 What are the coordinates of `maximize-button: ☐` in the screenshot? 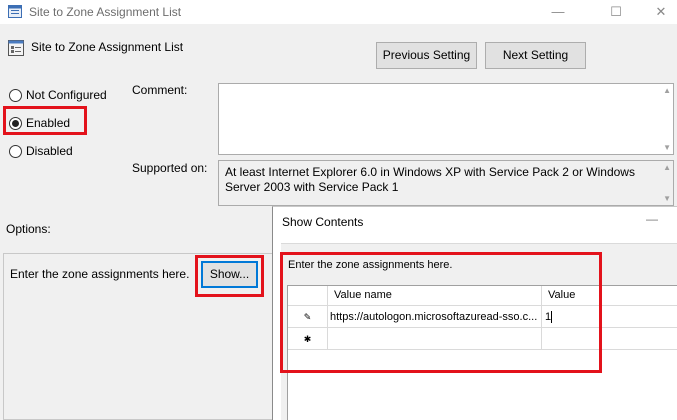 It's located at (616, 12).